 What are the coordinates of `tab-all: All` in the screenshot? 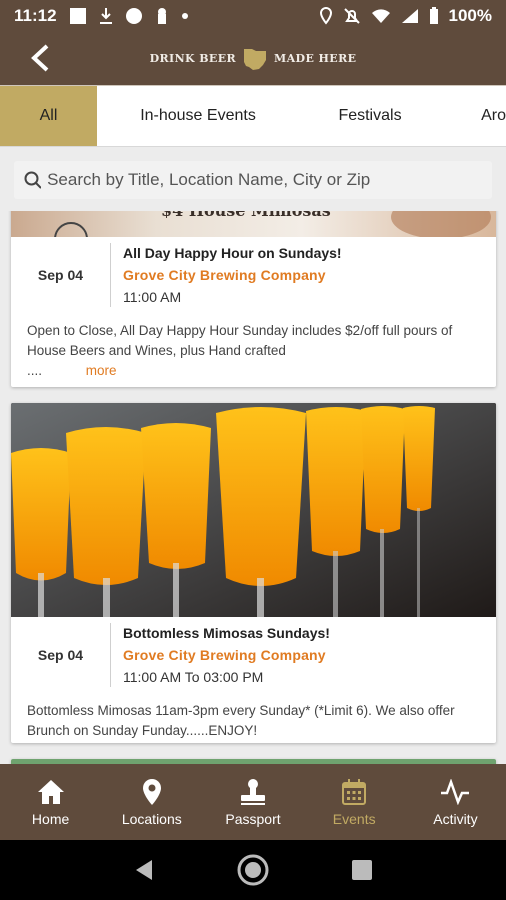 It's located at (48, 116).